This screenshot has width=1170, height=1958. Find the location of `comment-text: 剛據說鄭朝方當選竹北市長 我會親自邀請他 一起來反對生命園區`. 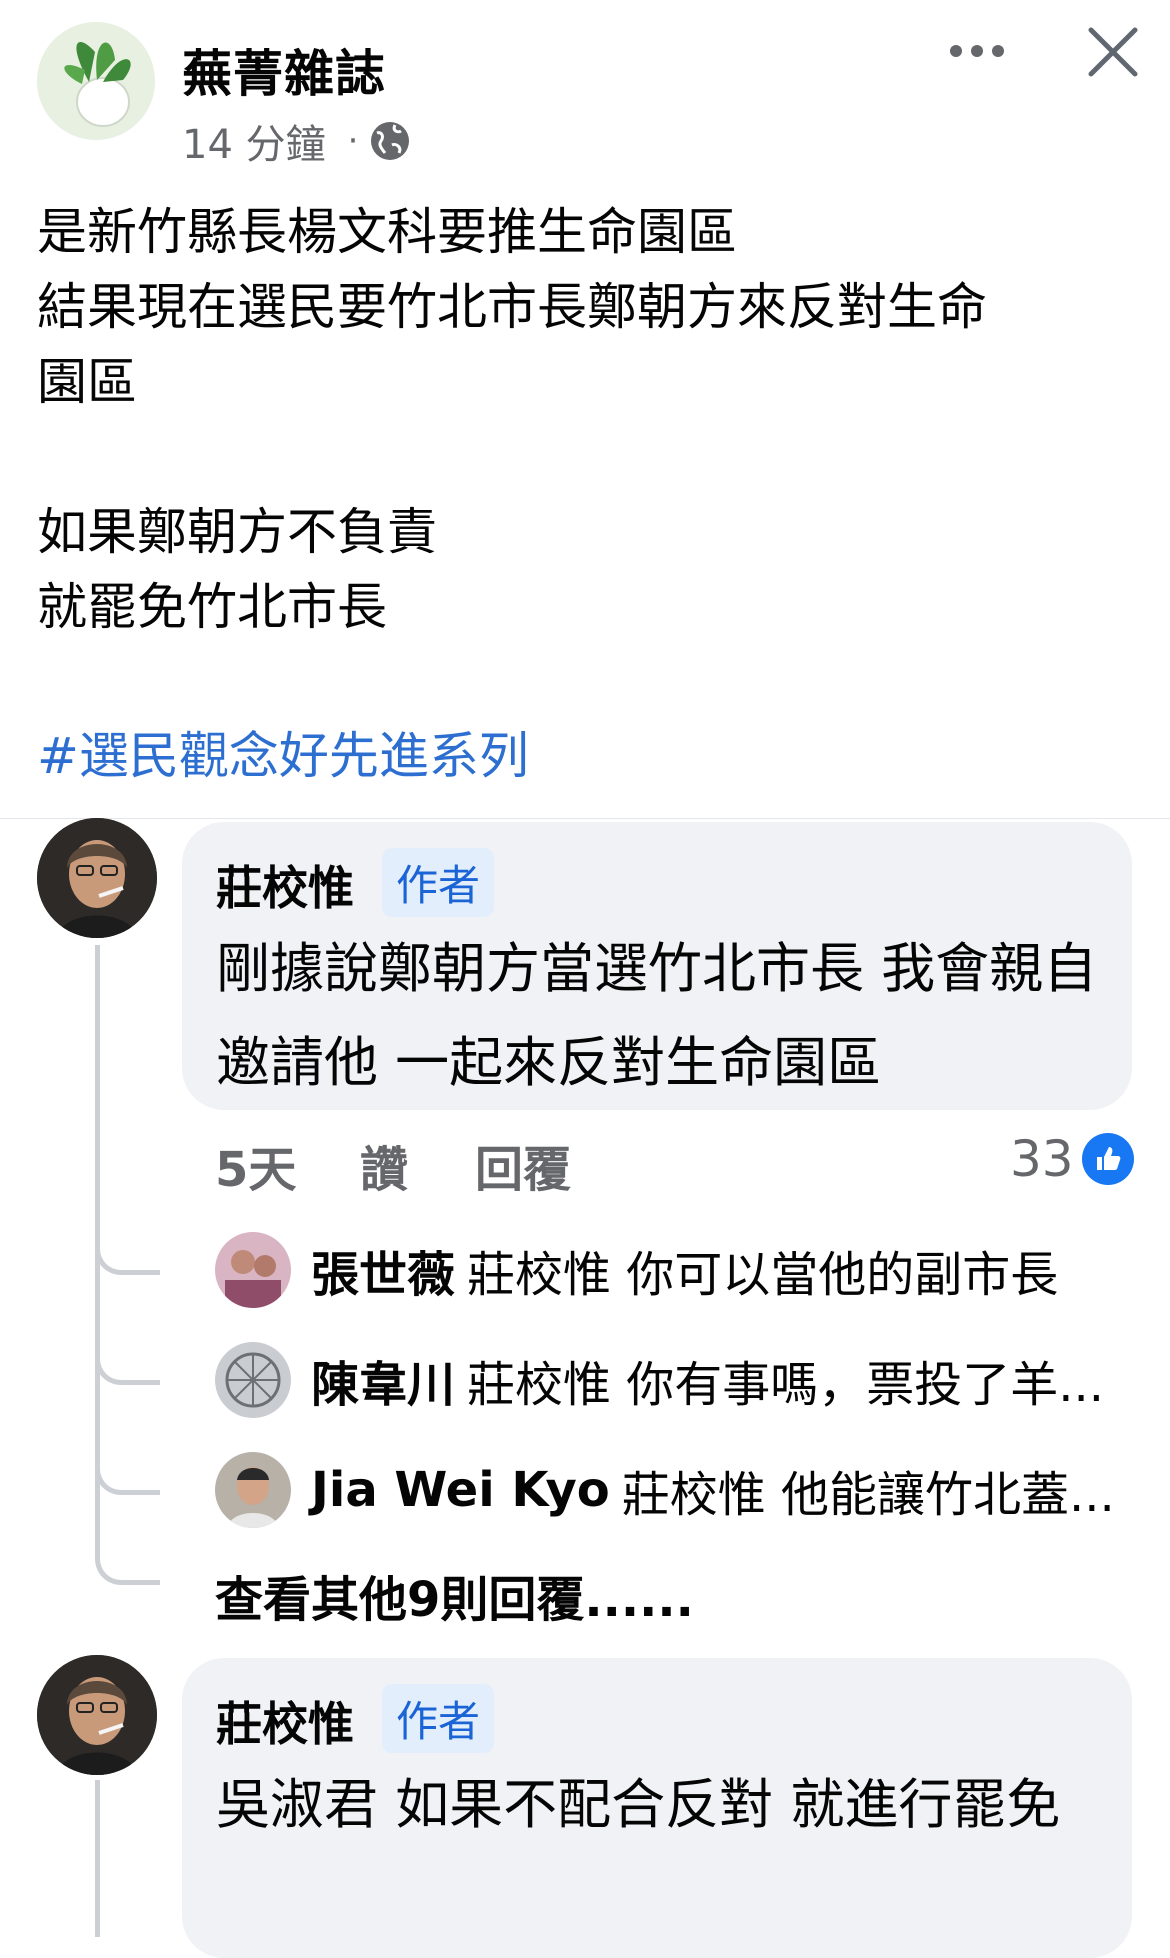

comment-text: 剛據說鄭朝方當選竹北市長 我會親自邀請他 一起來反對生命園區 is located at coordinates (657, 1015).